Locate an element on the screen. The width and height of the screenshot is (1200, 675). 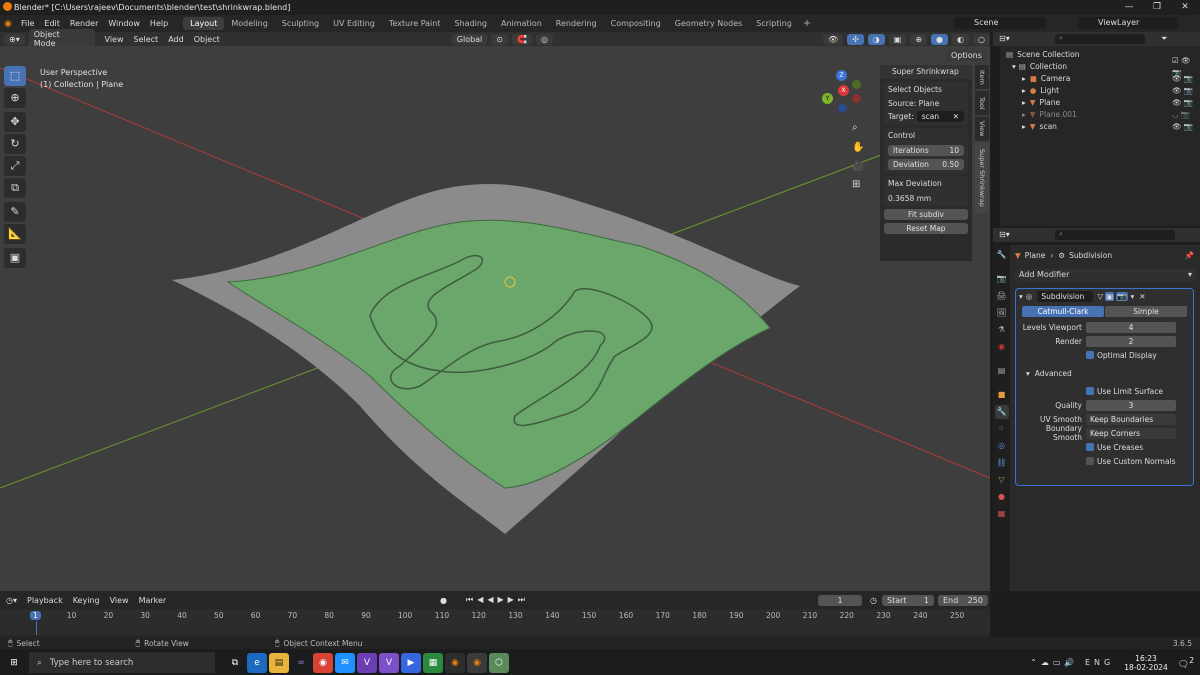
physics-props-icon: ◎ is located at coordinates (1002, 446).